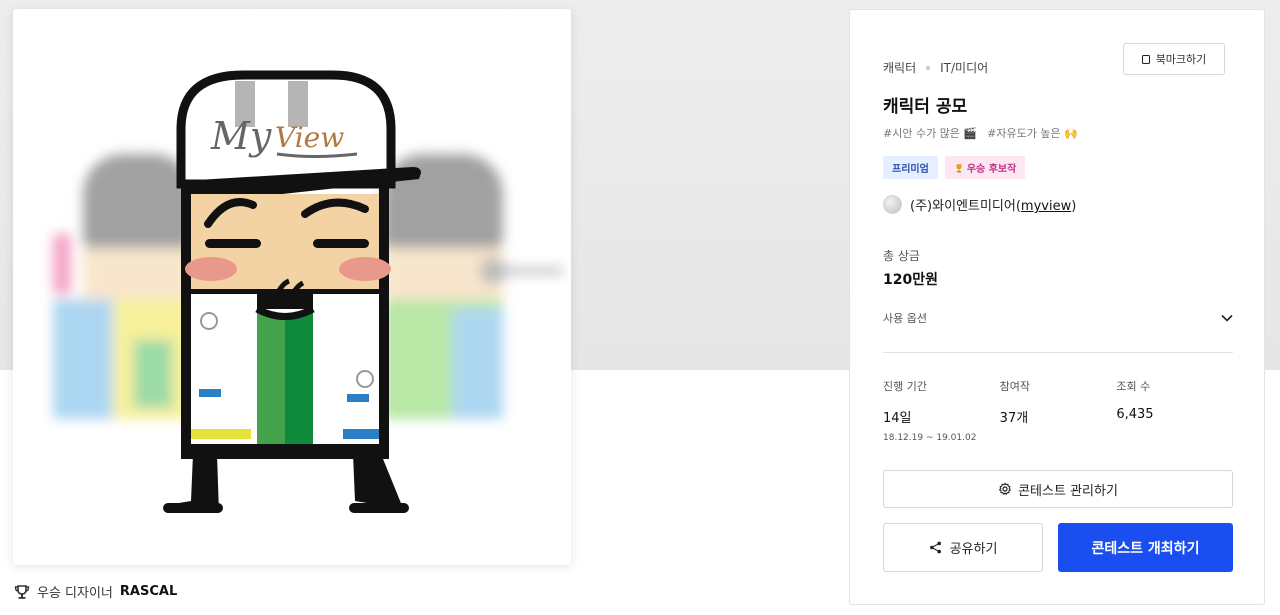 The height and width of the screenshot is (615, 1280). Describe the element at coordinates (991, 169) in the screenshot. I see `winner-candidate-label: 우승 후보작` at that location.